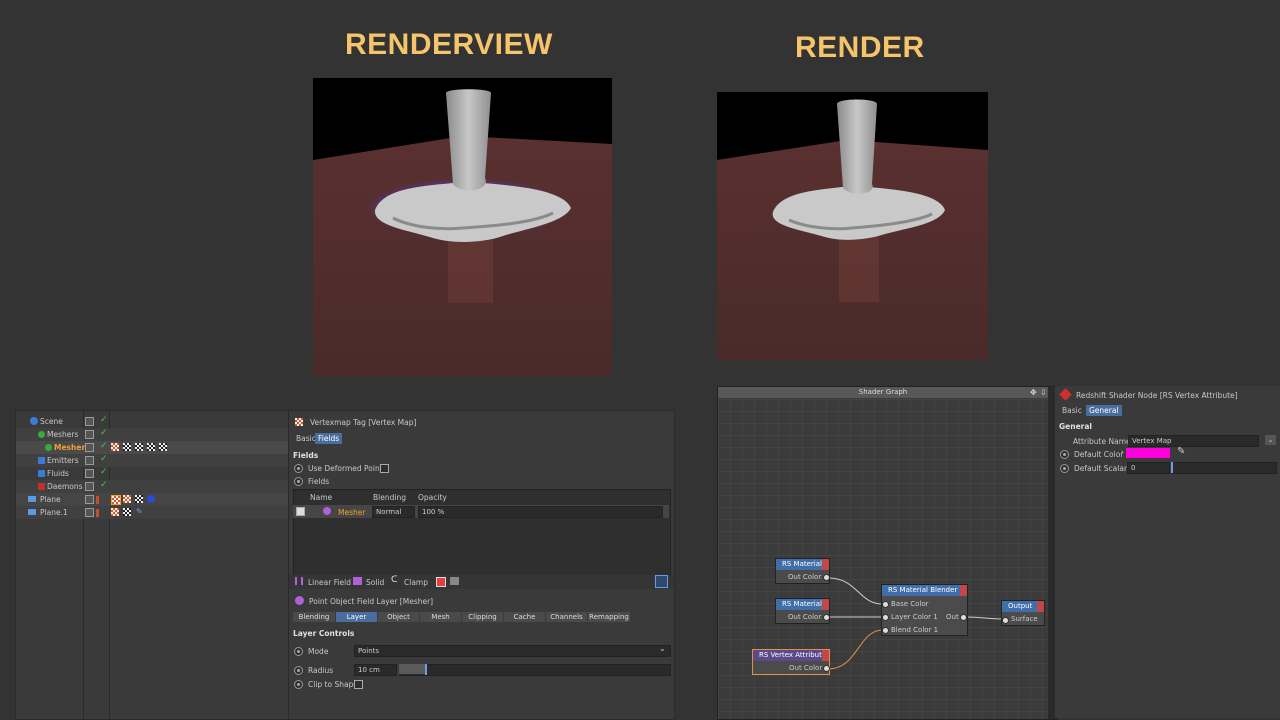  Describe the element at coordinates (51, 421) in the screenshot. I see `object-name: Scene` at that location.